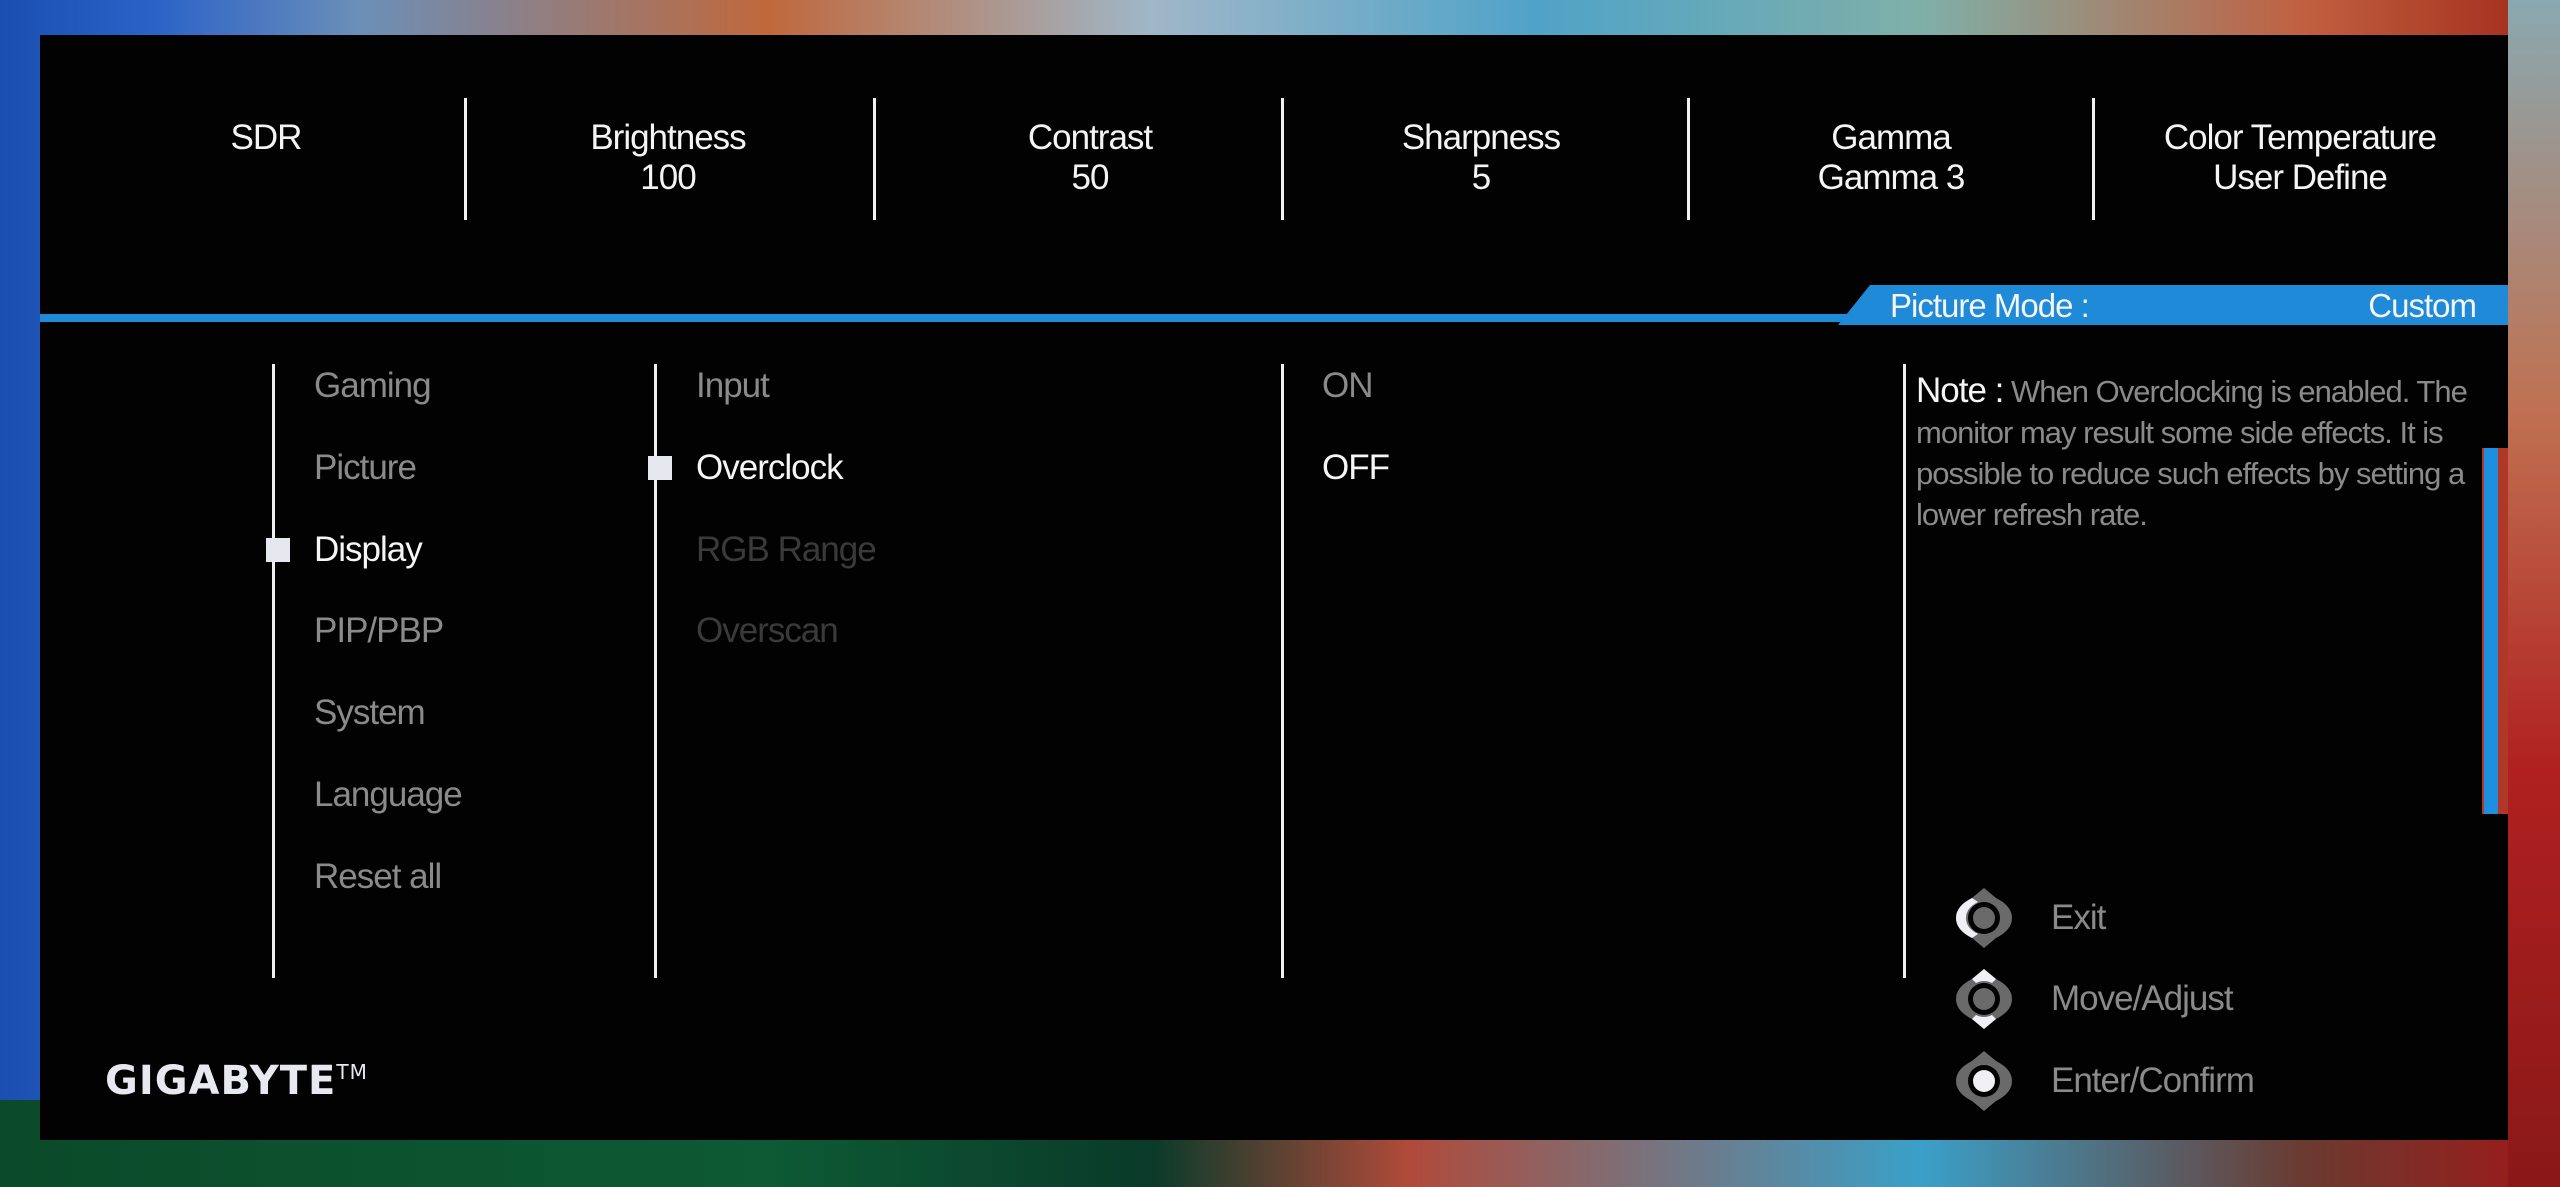  I want to click on menu-item-picture: Picture, so click(365, 468).